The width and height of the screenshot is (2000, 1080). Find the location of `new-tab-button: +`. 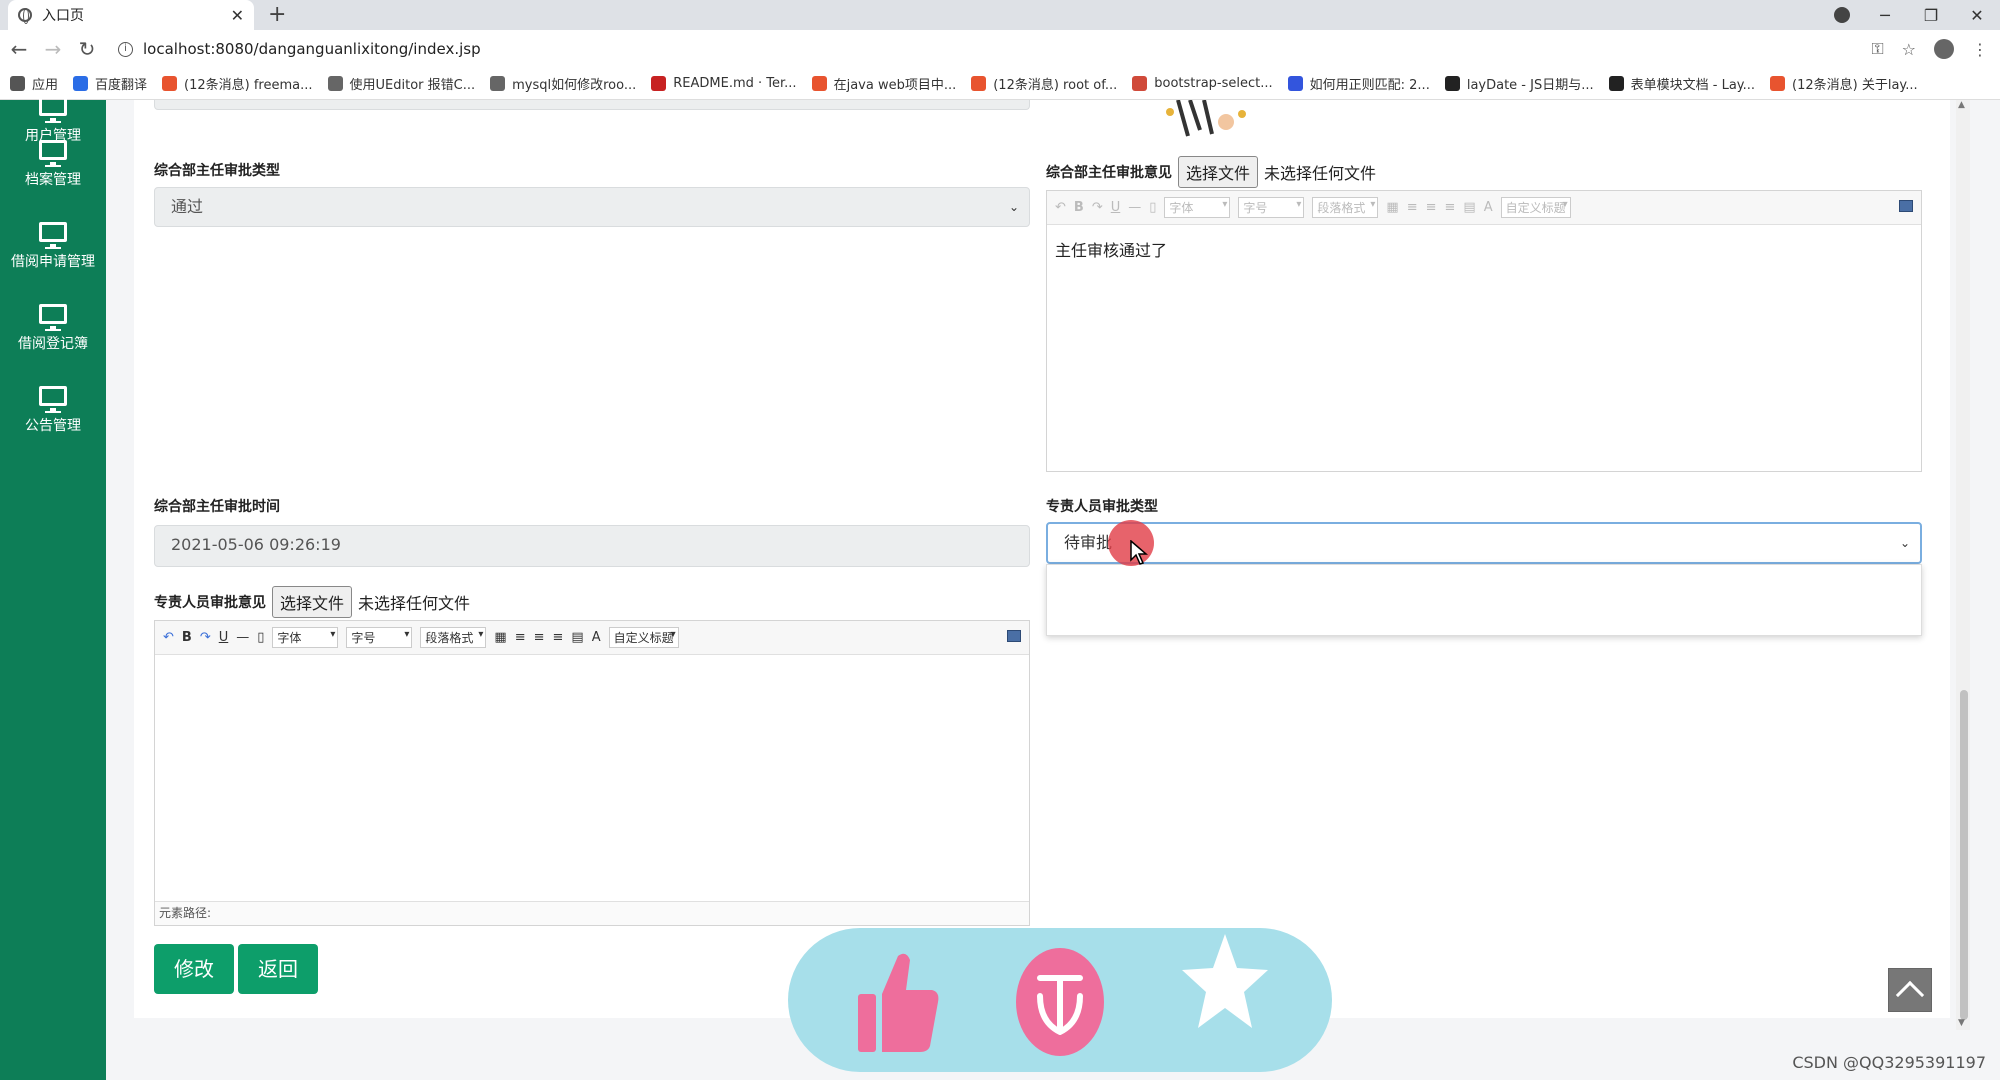

new-tab-button: + is located at coordinates (277, 14).